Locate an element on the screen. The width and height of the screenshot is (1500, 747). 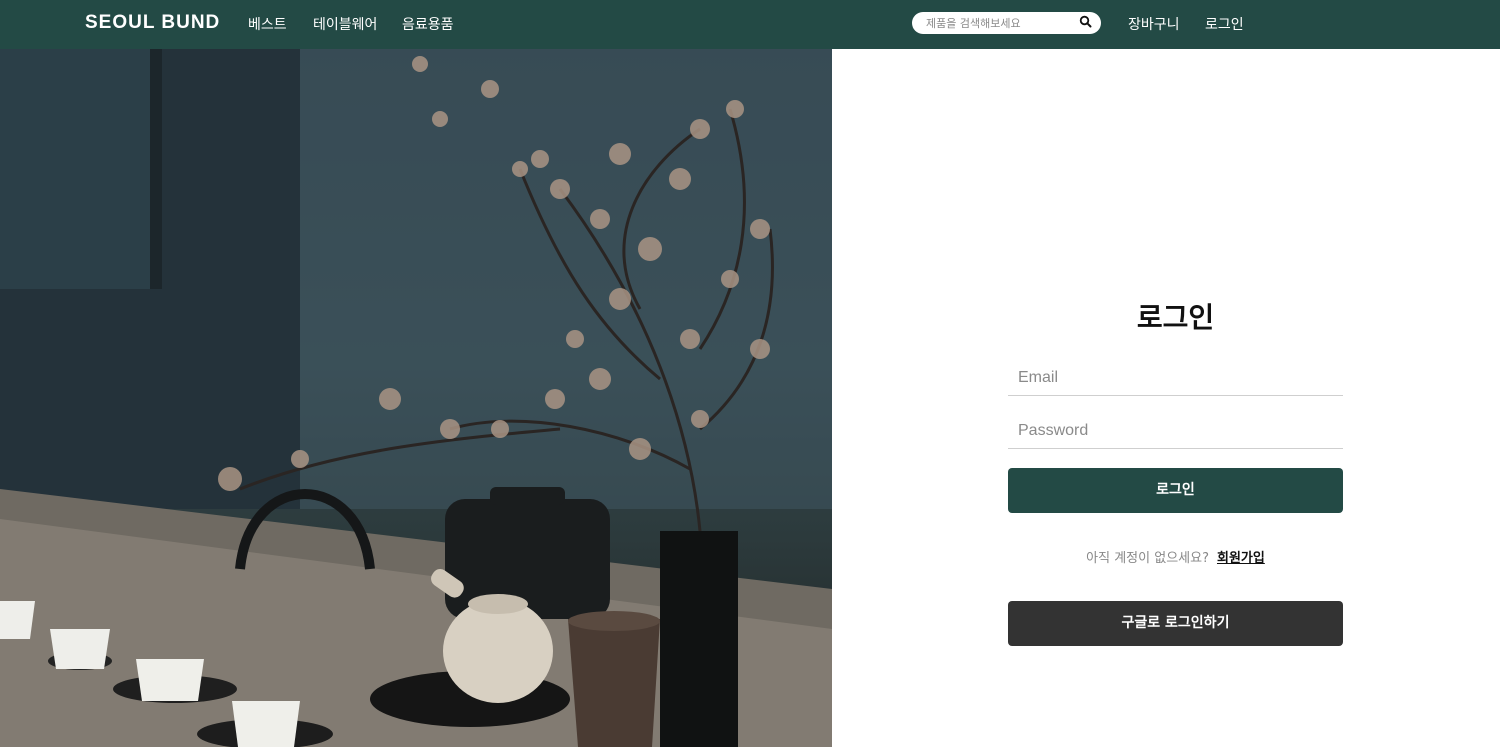
header-login-link: 로그인 is located at coordinates (1224, 24).